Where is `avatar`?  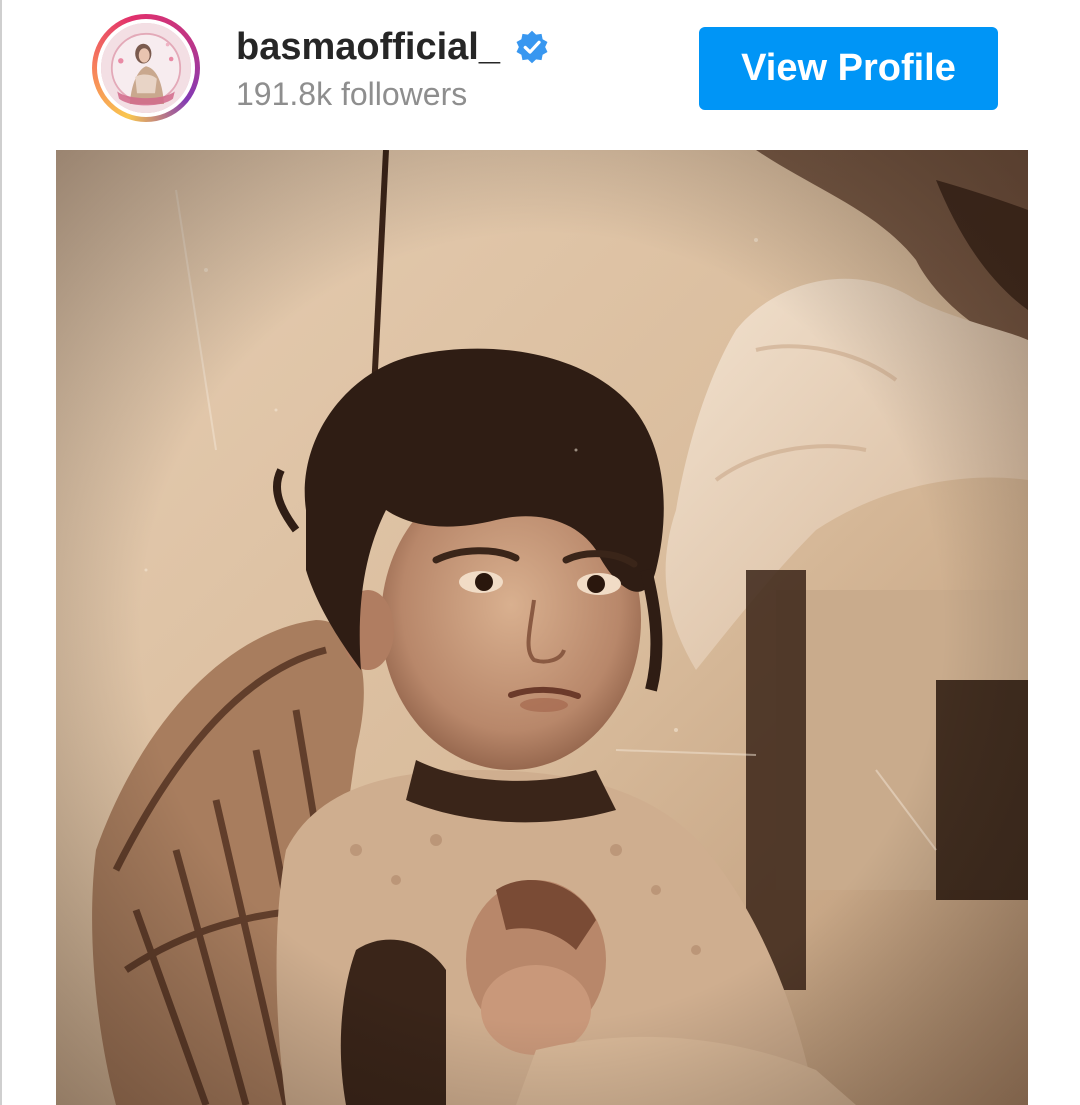
avatar is located at coordinates (146, 68).